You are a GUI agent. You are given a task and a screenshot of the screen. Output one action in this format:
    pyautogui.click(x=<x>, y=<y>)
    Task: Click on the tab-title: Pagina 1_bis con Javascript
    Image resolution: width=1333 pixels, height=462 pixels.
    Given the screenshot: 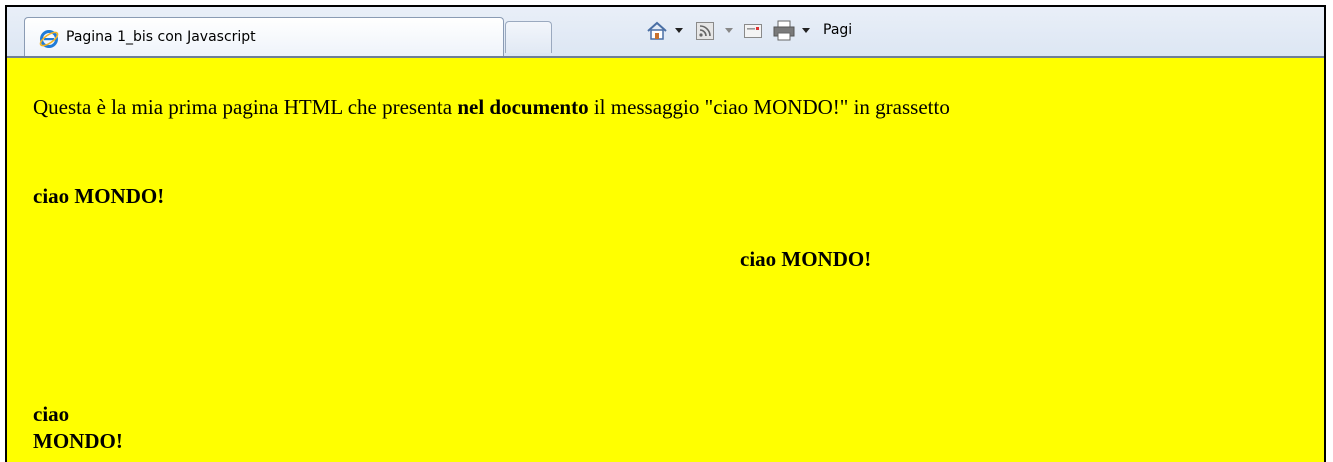 What is the action you would take?
    pyautogui.click(x=161, y=37)
    